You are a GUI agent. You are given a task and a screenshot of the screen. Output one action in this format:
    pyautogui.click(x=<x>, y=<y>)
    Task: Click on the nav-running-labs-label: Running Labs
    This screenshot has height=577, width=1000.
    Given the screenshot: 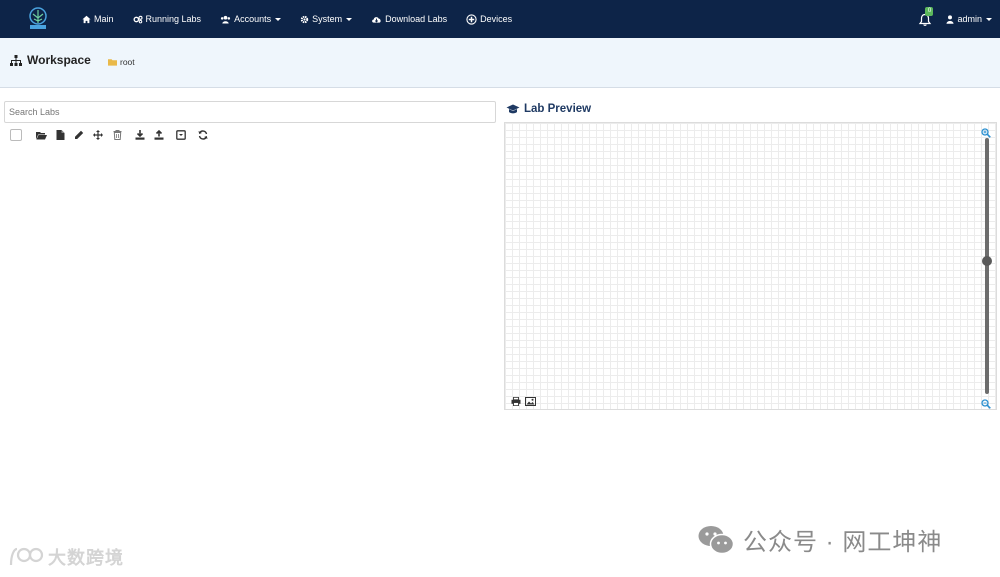 What is the action you would take?
    pyautogui.click(x=173, y=19)
    